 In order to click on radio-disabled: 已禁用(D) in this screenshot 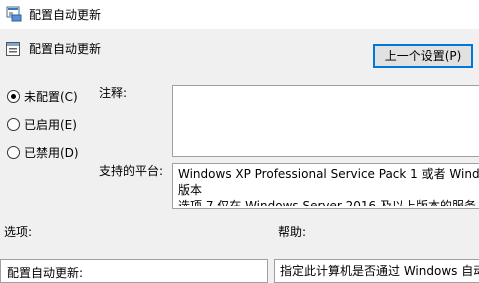, I will do `click(43, 152)`.